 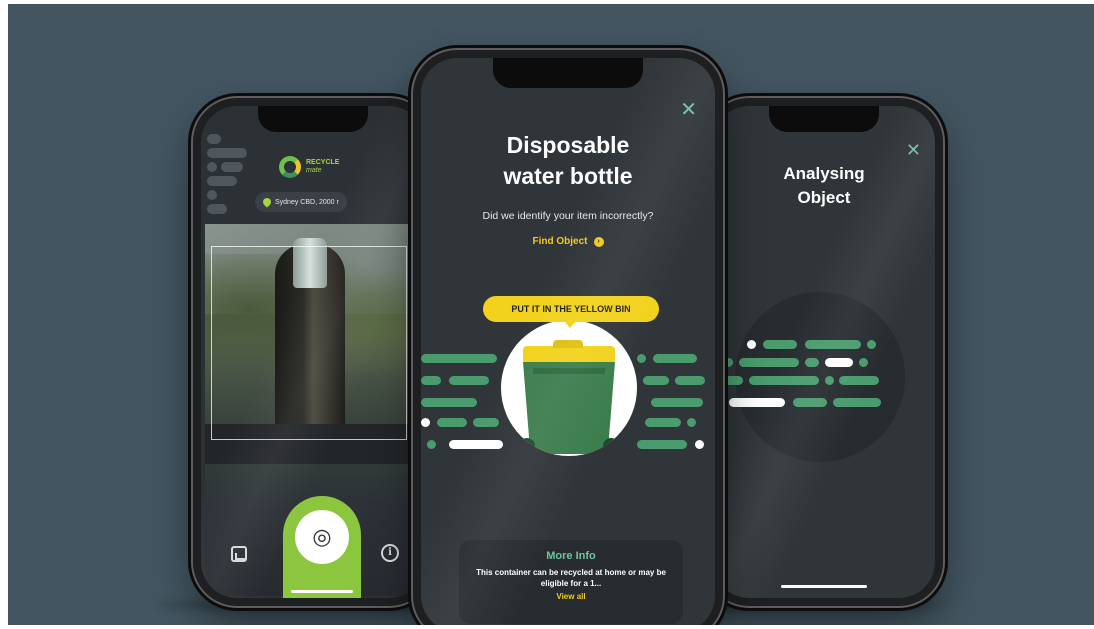 What do you see at coordinates (560, 241) in the screenshot?
I see `find-object-label: Find Object` at bounding box center [560, 241].